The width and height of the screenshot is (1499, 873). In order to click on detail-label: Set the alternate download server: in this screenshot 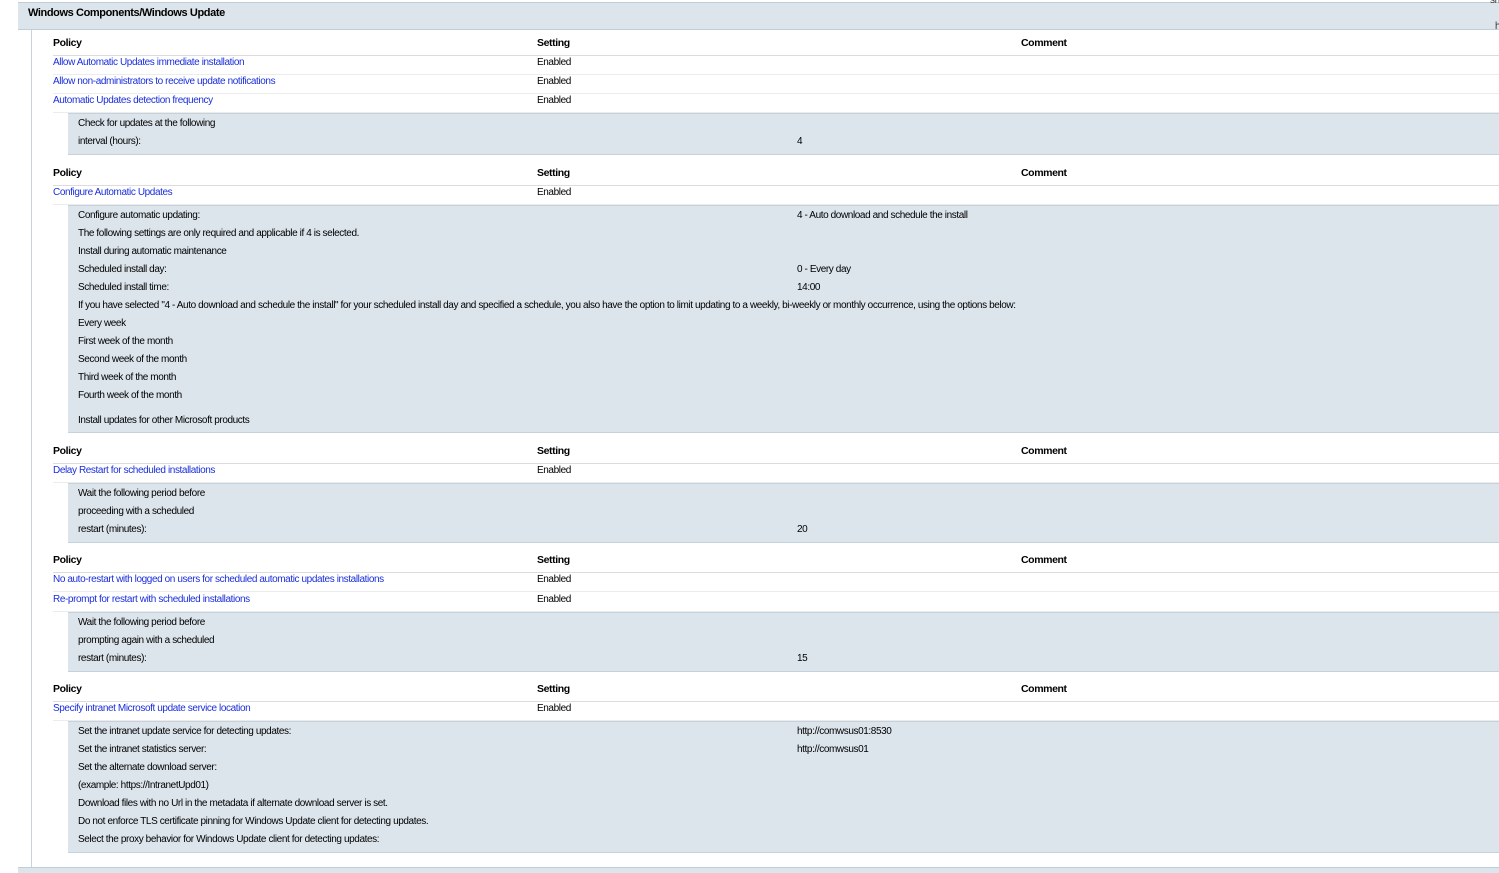, I will do `click(147, 767)`.